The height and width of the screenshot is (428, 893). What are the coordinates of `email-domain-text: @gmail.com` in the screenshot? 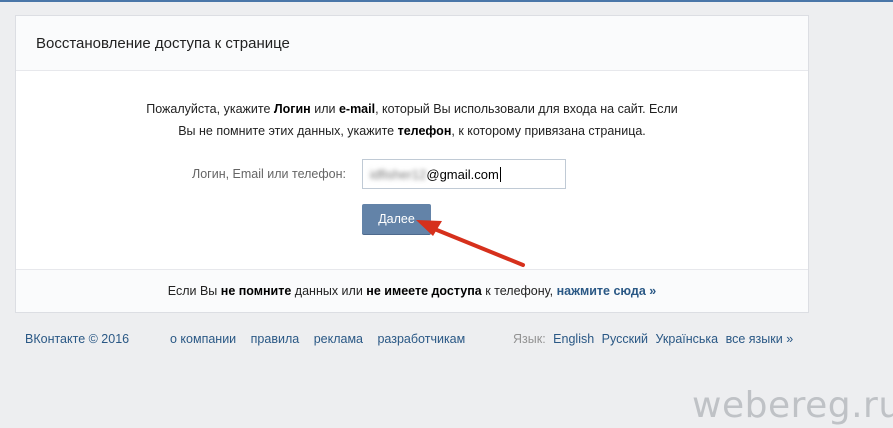 It's located at (462, 174).